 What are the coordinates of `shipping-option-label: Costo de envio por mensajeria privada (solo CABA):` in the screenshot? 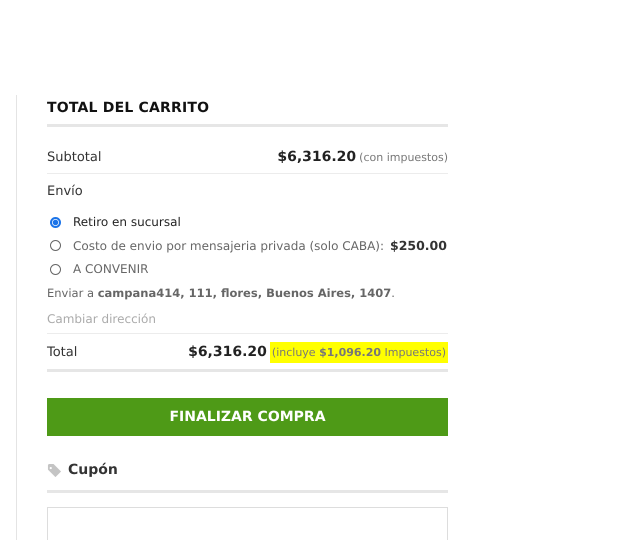 It's located at (228, 245).